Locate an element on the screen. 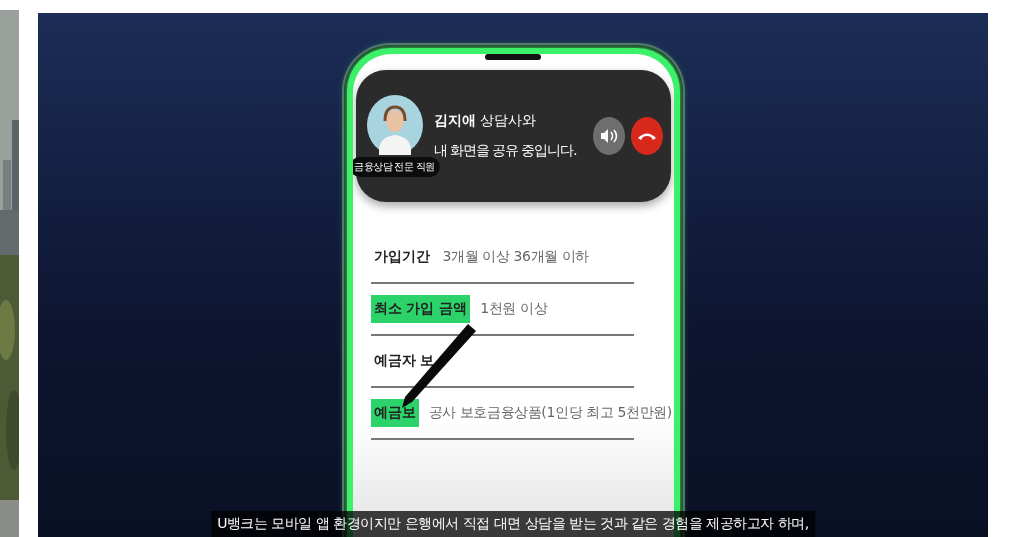 Image resolution: width=1009 pixels, height=537 pixels. subtitle-caption: U뱅크는 모바일 앱 환경이지만 은행에서 직접 대면 상담을 받는 것과 같은 경험을 제공하고자 하며, is located at coordinates (513, 524).